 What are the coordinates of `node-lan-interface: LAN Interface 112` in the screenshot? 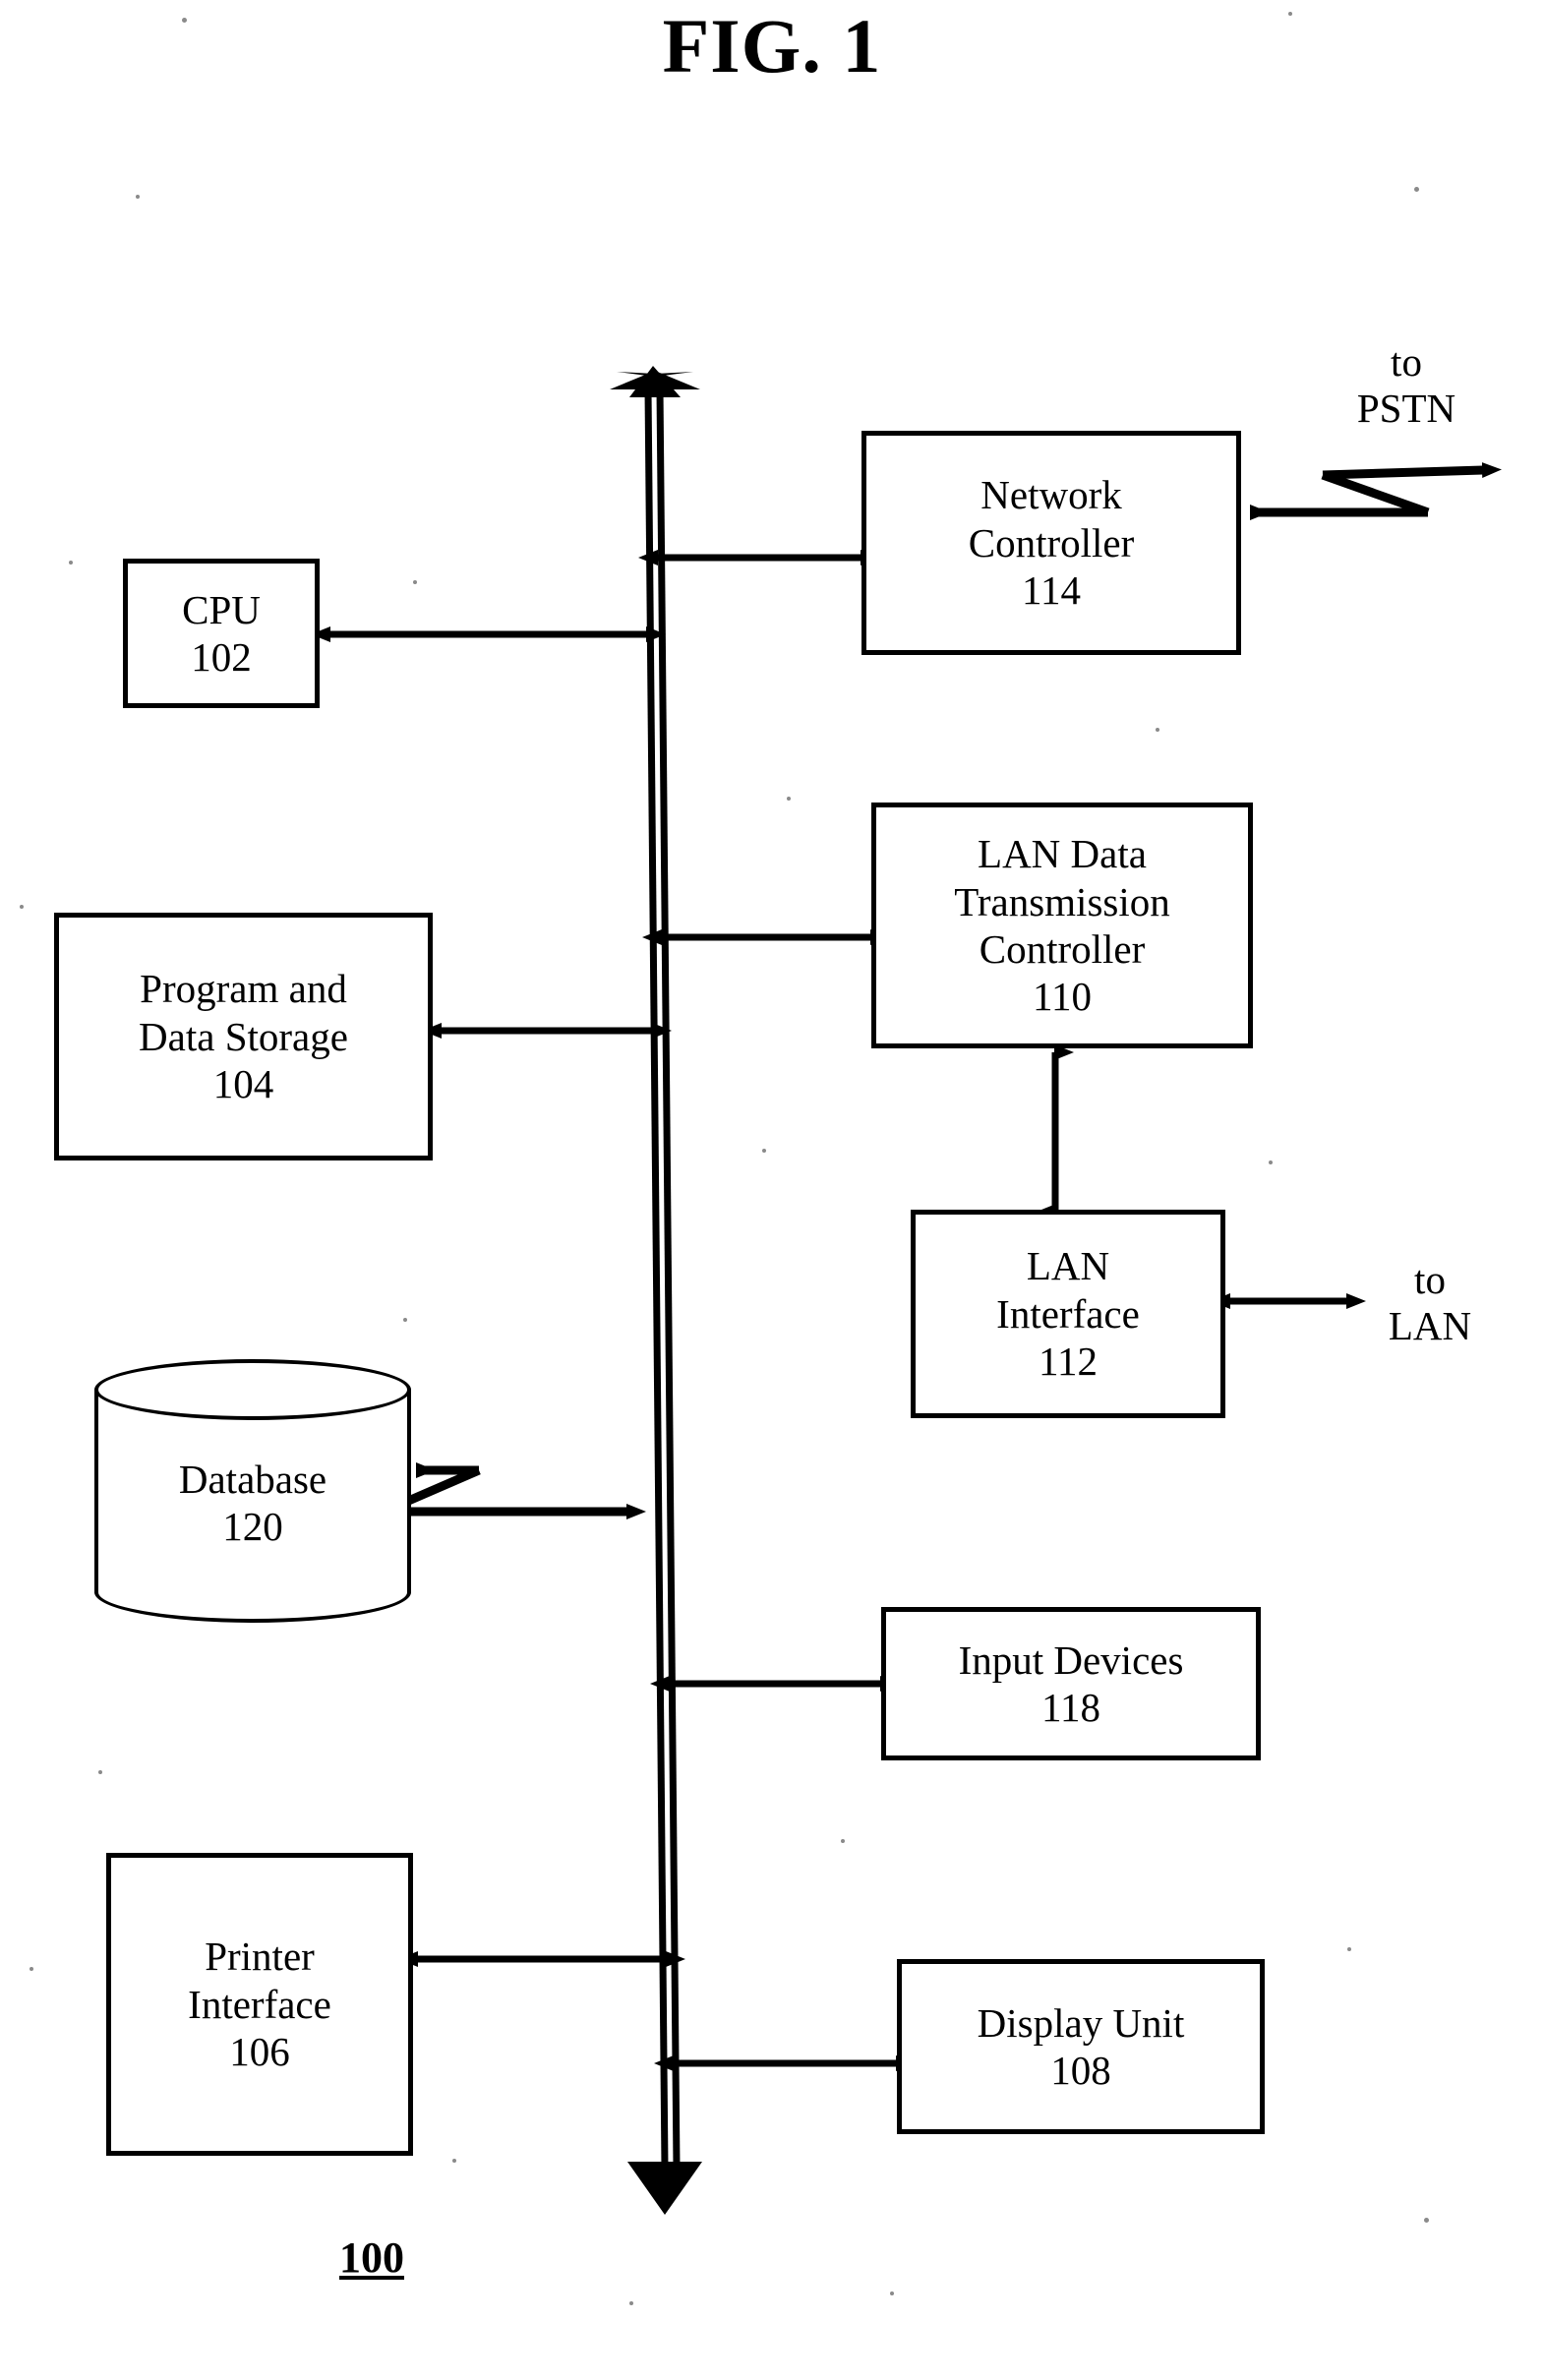 It's located at (1068, 1314).